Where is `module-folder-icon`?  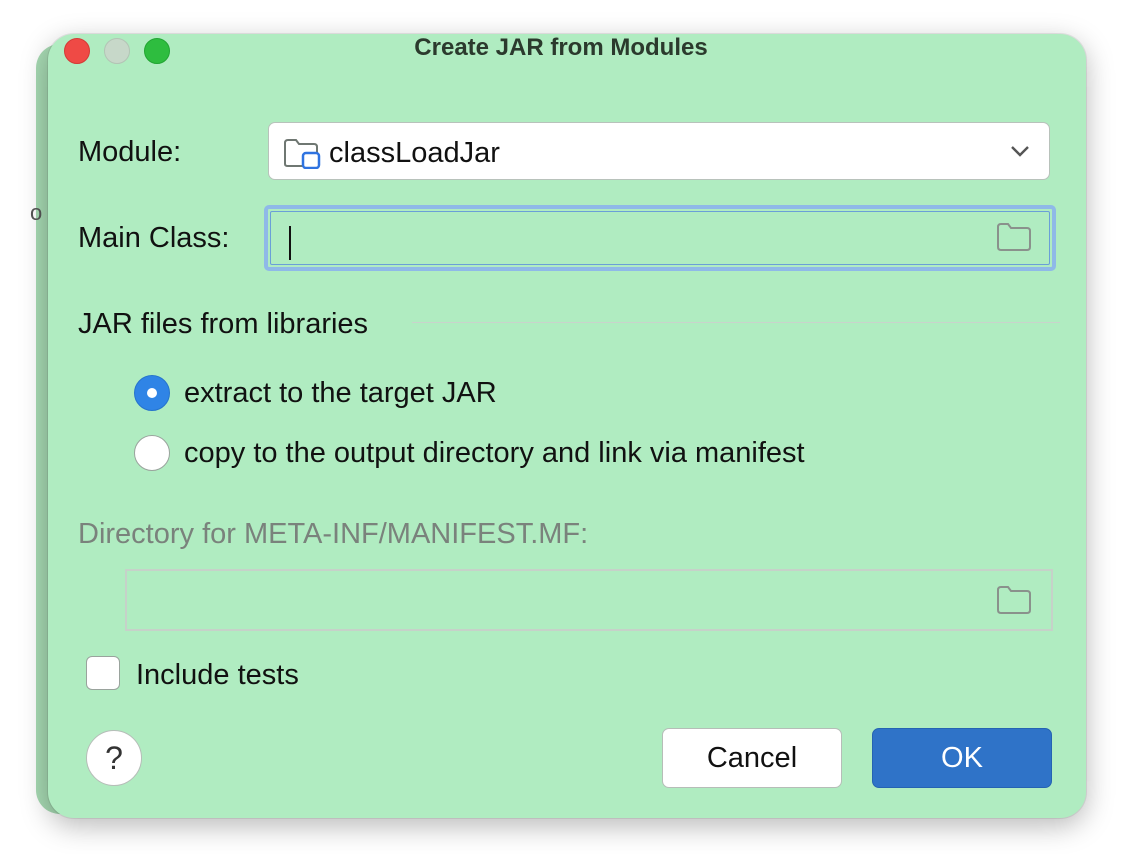 module-folder-icon is located at coordinates (302, 155).